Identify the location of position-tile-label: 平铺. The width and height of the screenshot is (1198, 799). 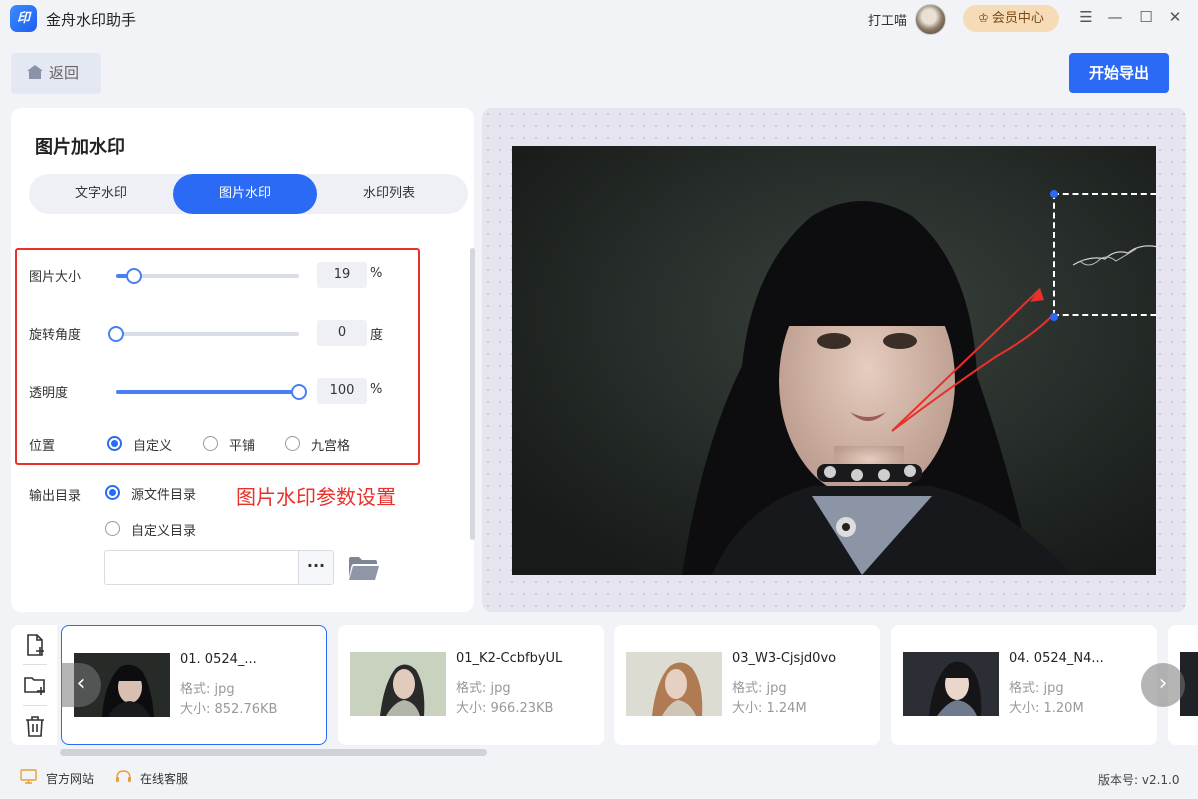
(242, 444).